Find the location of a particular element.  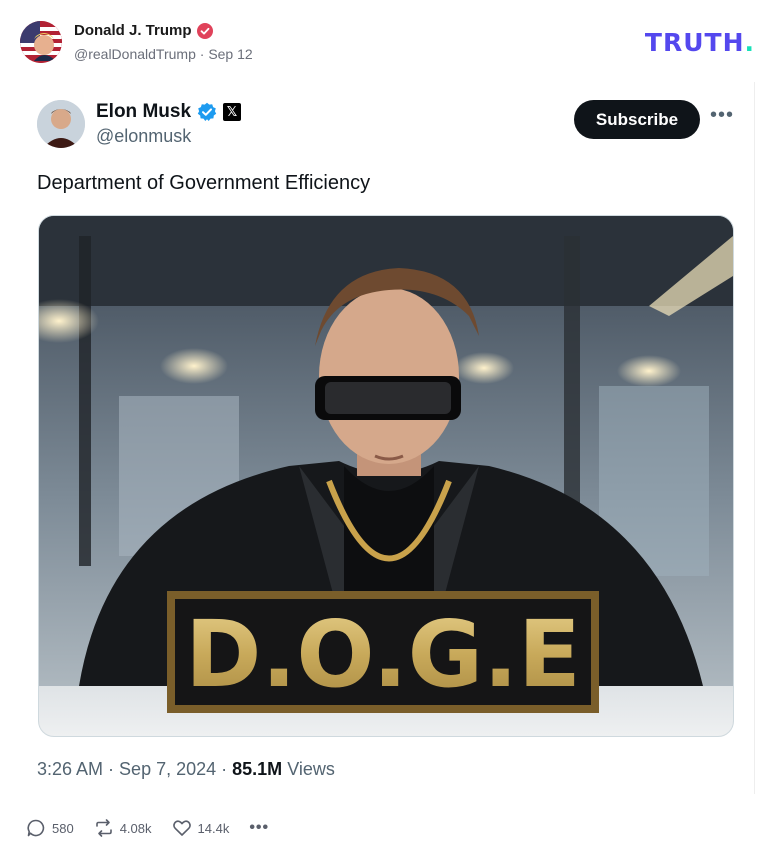

author-handle: @realDonaldTrump is located at coordinates (135, 54).